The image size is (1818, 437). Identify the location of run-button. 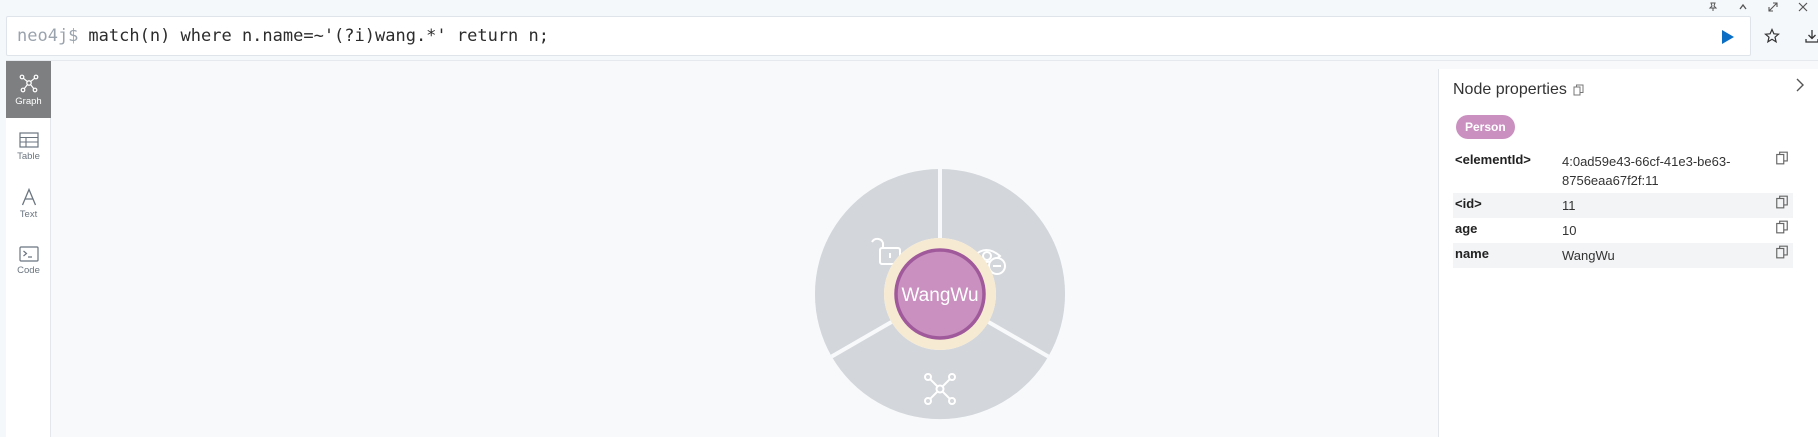
(1728, 37).